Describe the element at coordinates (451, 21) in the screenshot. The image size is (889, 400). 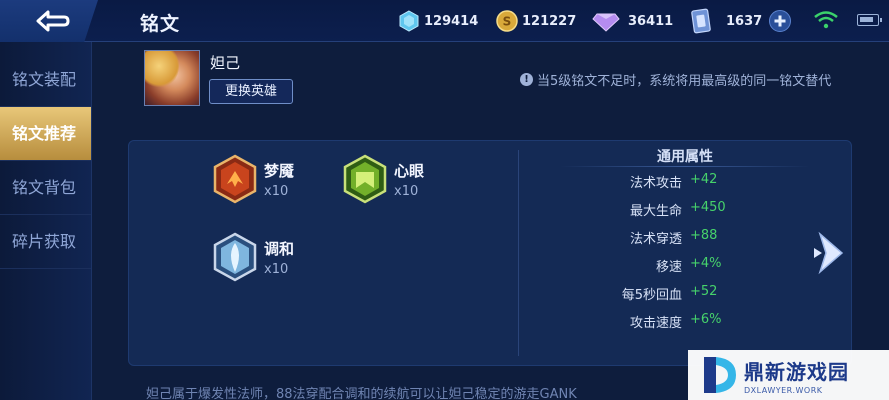
I see `diamond-count: 129414` at that location.